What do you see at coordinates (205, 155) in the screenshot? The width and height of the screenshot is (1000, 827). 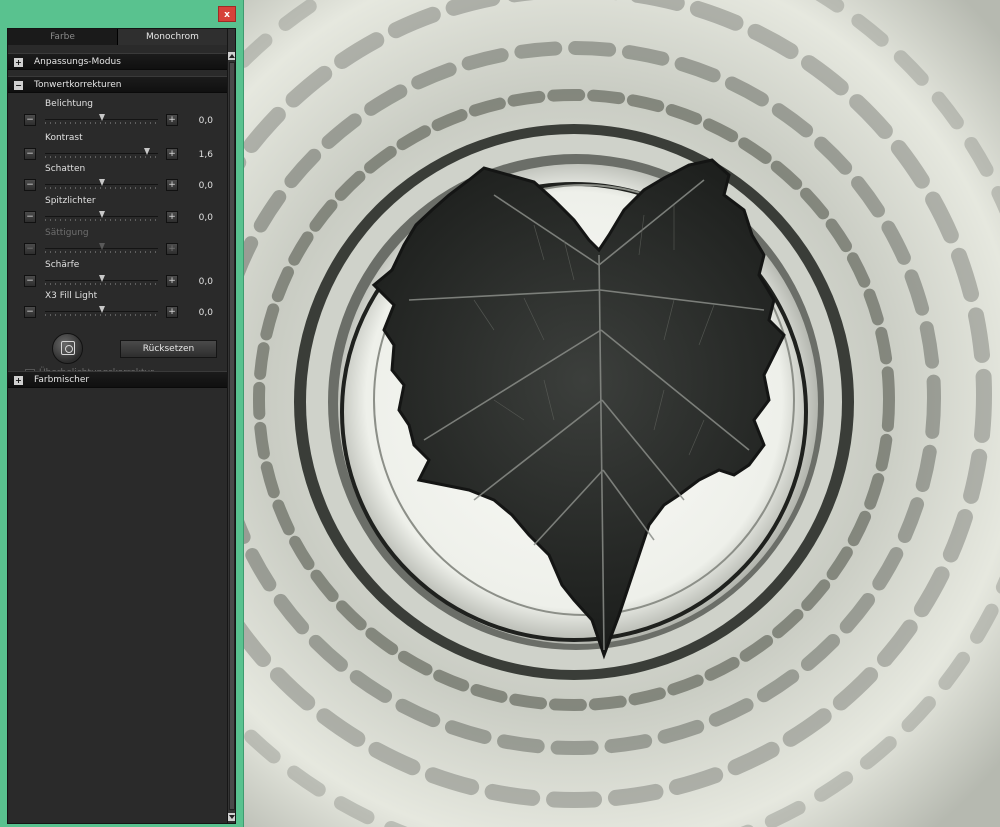 I see `slider-value: 1,6` at bounding box center [205, 155].